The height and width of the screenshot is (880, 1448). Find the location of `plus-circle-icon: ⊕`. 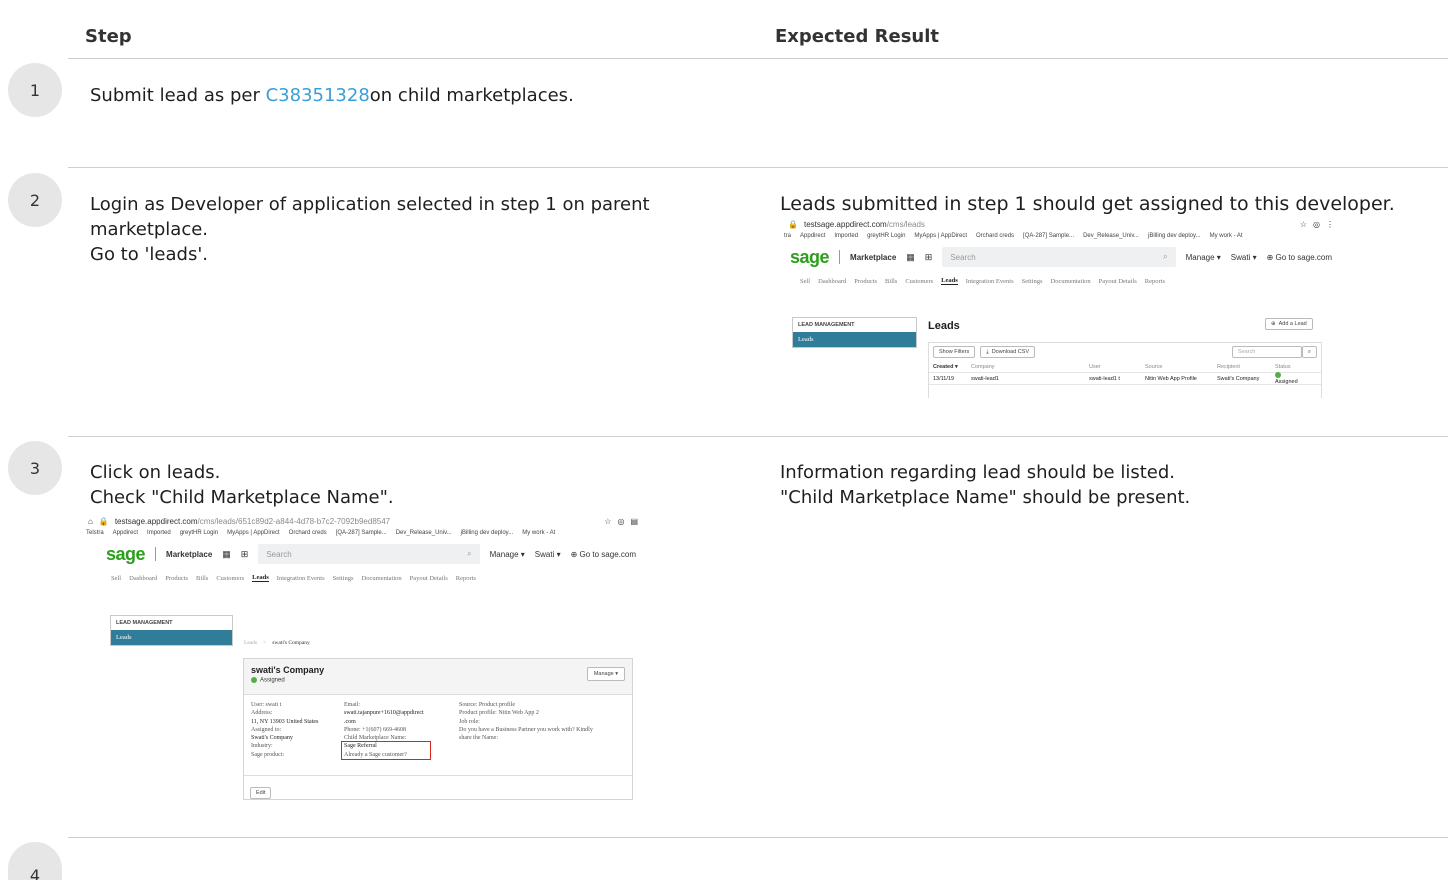

plus-circle-icon: ⊕ is located at coordinates (1273, 324).